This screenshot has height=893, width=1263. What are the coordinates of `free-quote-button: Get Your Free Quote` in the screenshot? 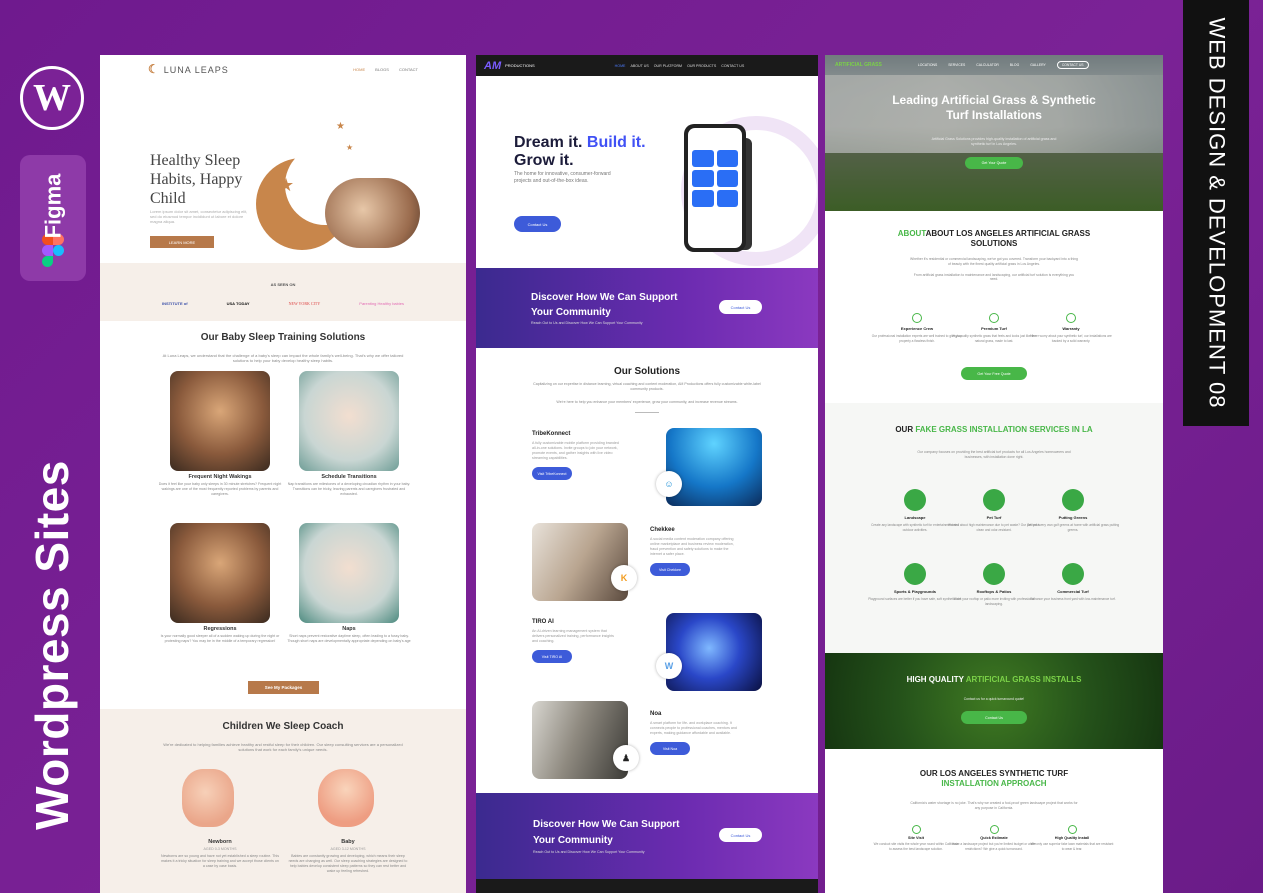 It's located at (994, 373).